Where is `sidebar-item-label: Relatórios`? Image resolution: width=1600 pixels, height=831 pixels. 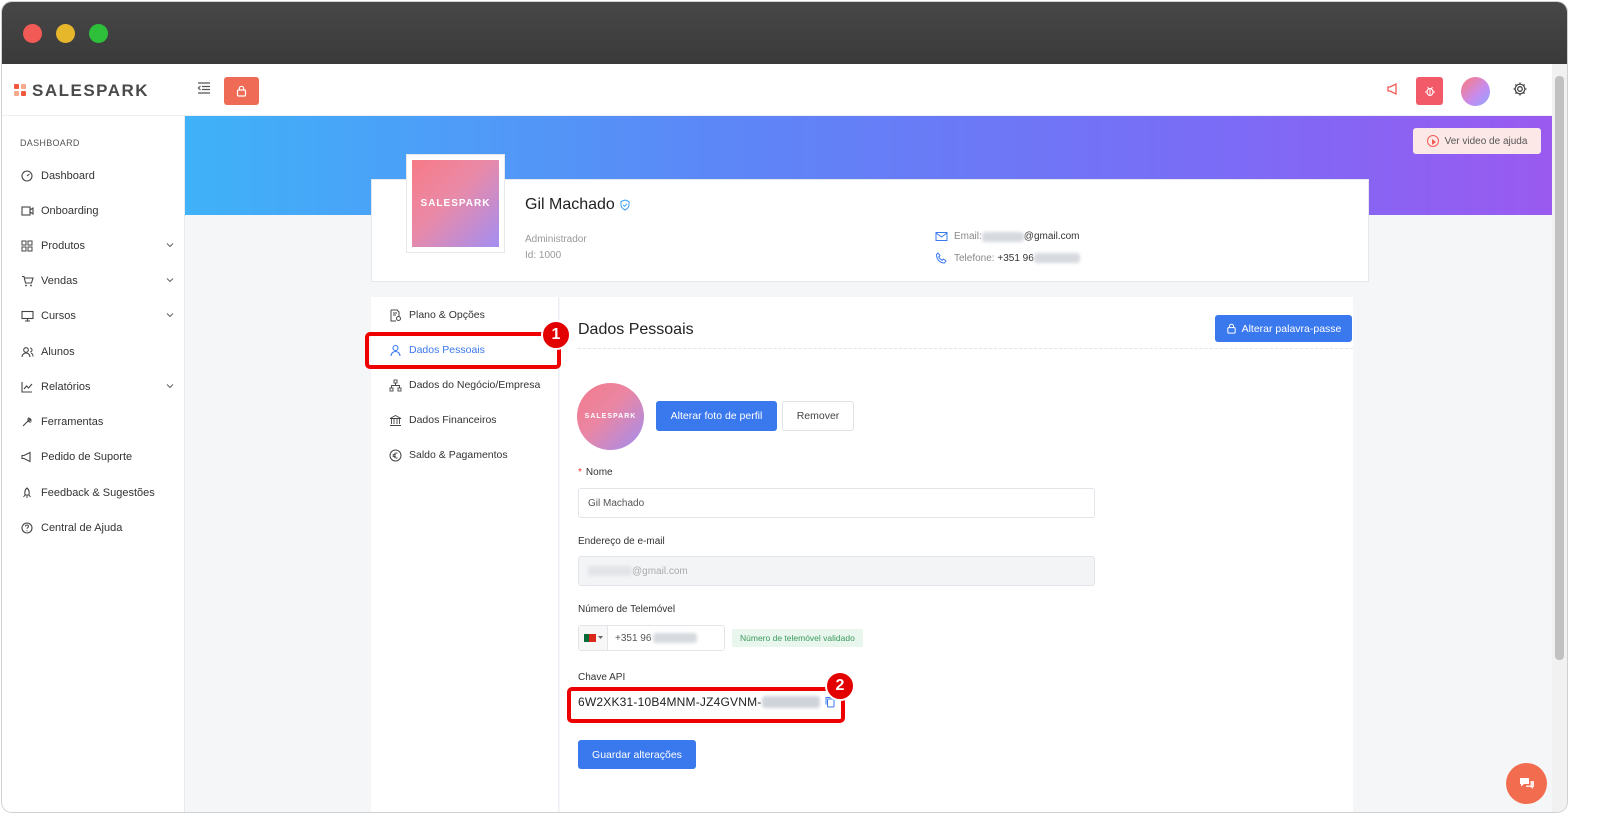
sidebar-item-label: Relatórios is located at coordinates (66, 387).